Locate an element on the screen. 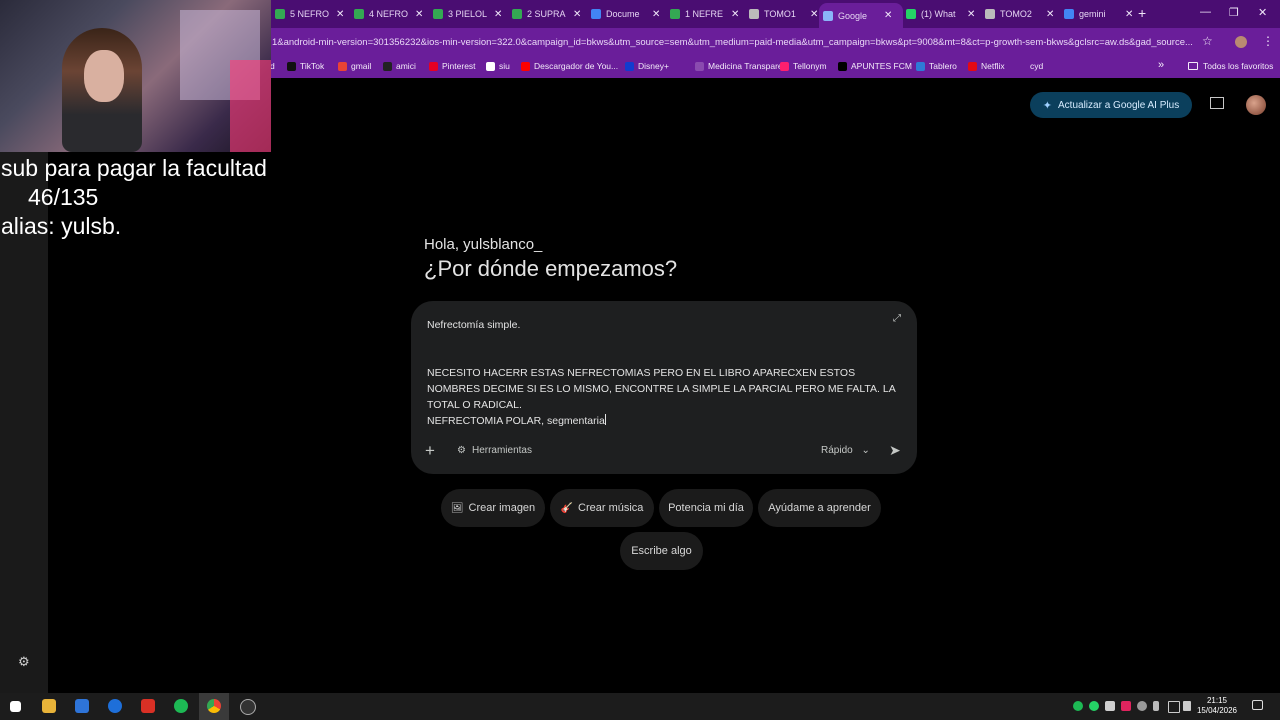  chip-help-learn: Ayúdame a aprender is located at coordinates (819, 508).